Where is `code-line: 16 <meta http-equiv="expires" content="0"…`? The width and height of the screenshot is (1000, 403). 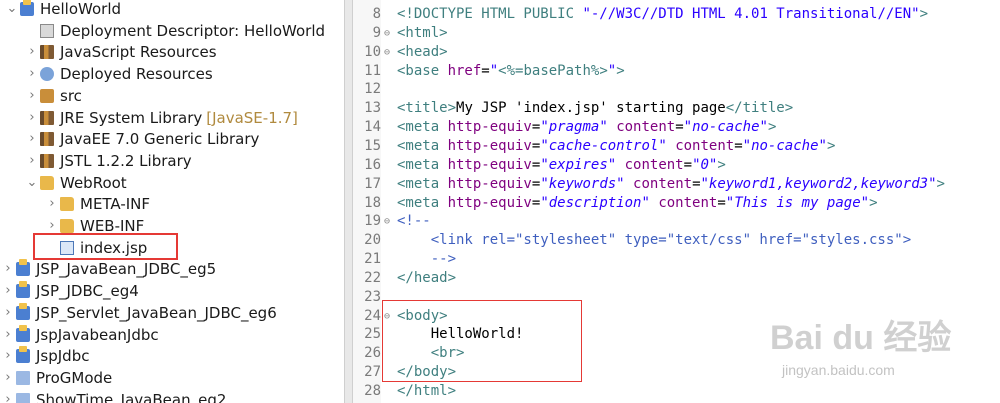
code-line: 16 <meta http-equiv="expires" content="0"… is located at coordinates (676, 165).